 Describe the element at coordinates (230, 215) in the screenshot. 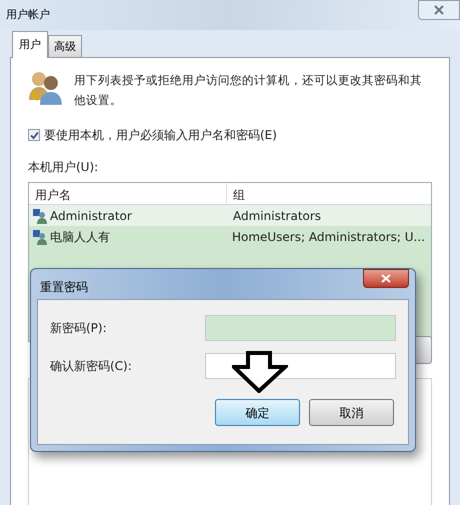

I see `table-row: Administrator Administrators` at that location.